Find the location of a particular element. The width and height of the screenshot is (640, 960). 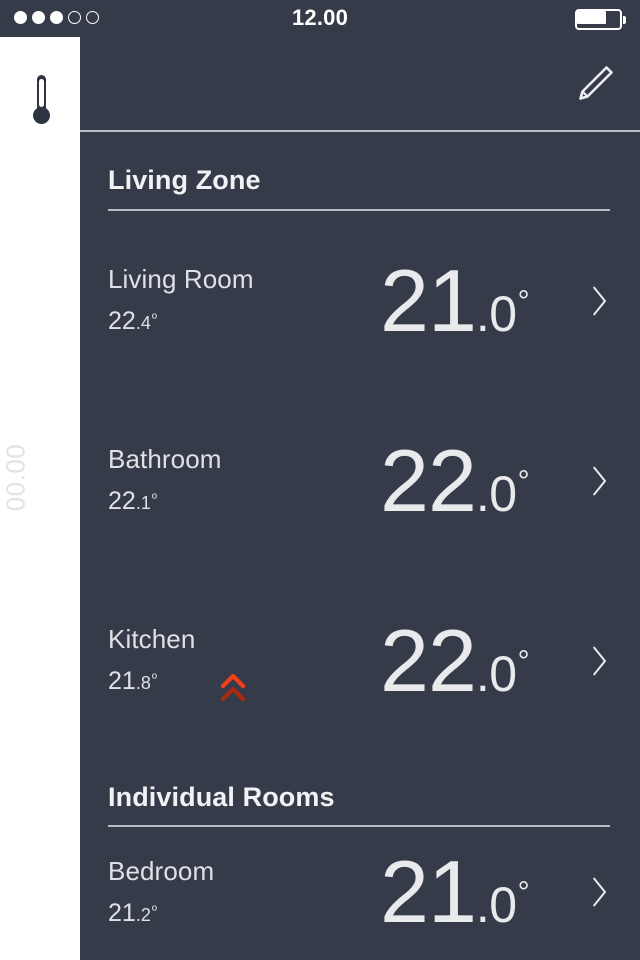

room-name: Living Room is located at coordinates (181, 279).